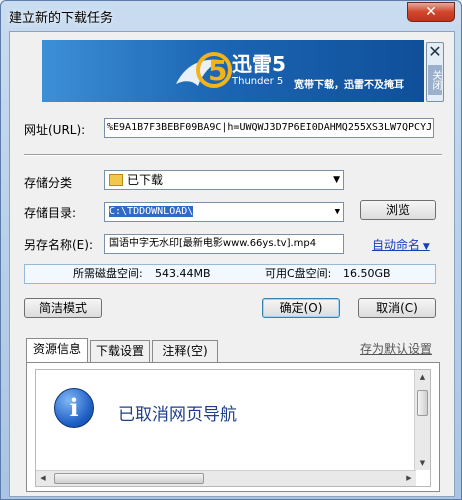  I want to click on required-space-value: 543.44MB, so click(183, 273).